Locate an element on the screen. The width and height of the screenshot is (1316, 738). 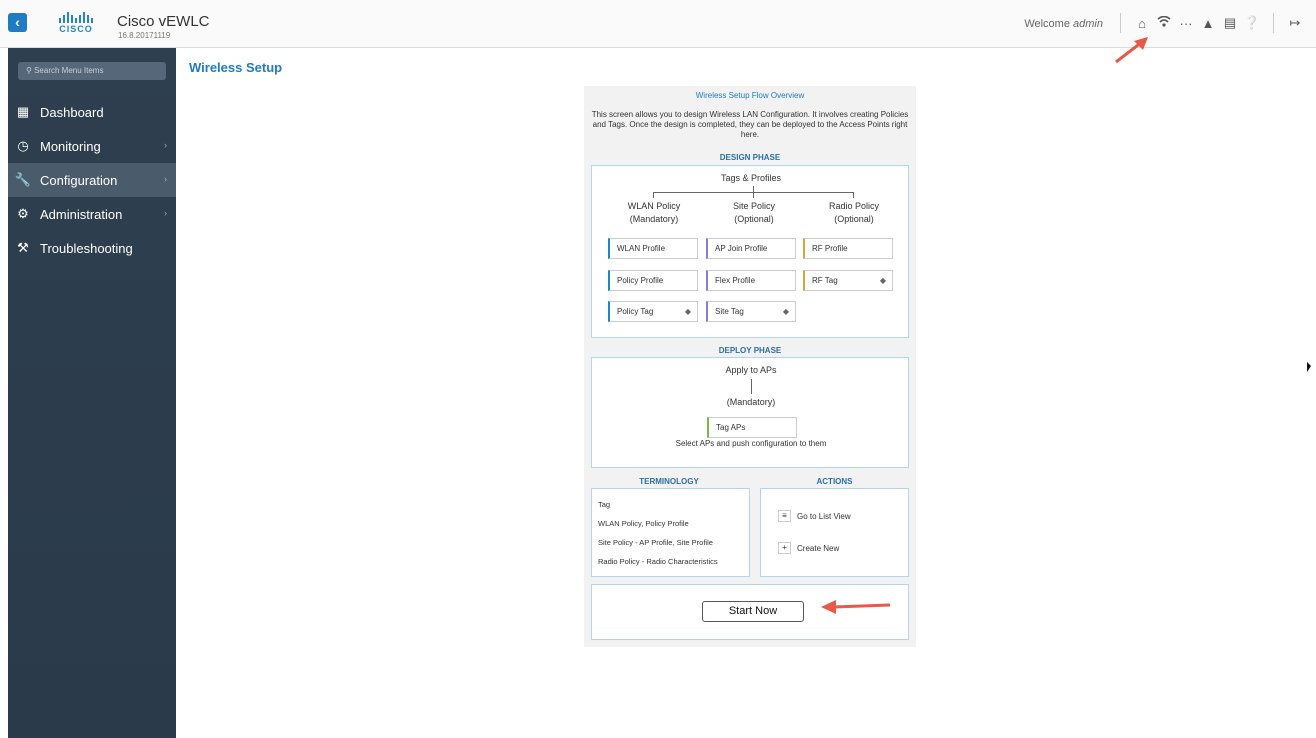
rf-tag-chip: RF Tag ◆ is located at coordinates (848, 280).